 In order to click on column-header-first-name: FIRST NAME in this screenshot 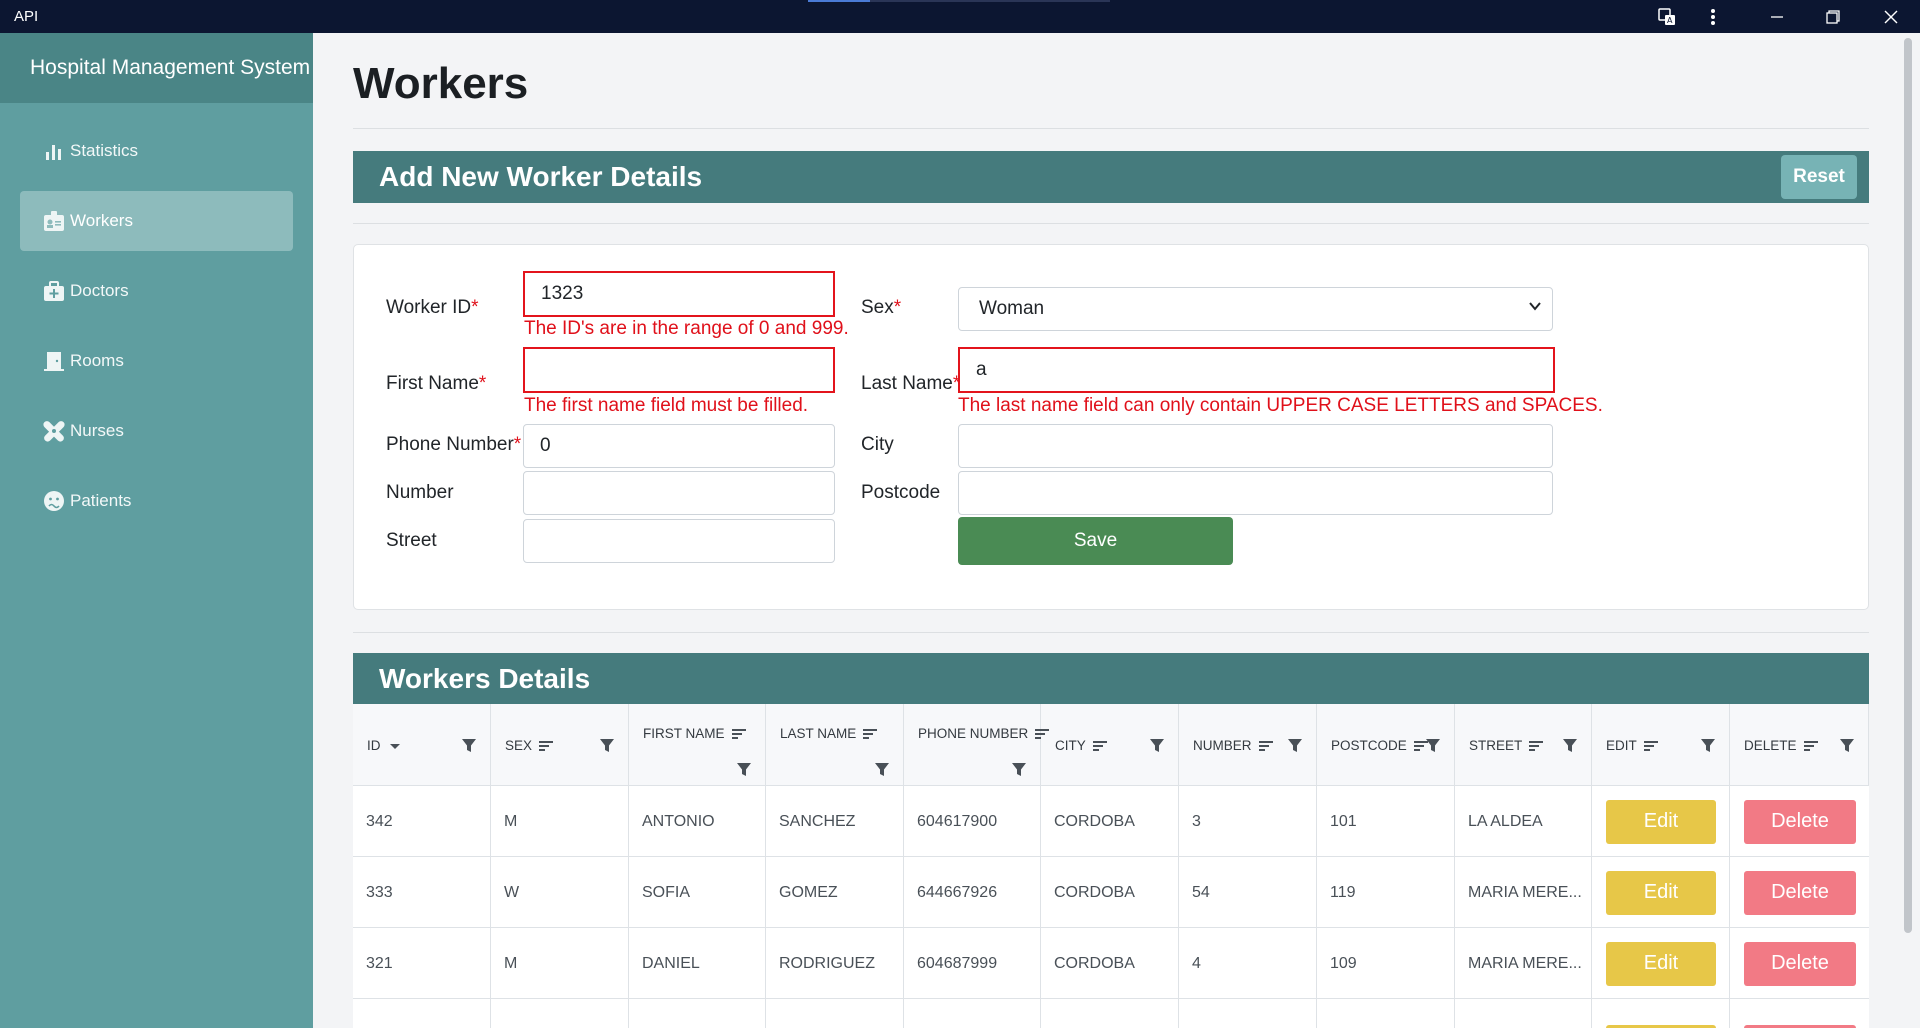, I will do `click(697, 745)`.